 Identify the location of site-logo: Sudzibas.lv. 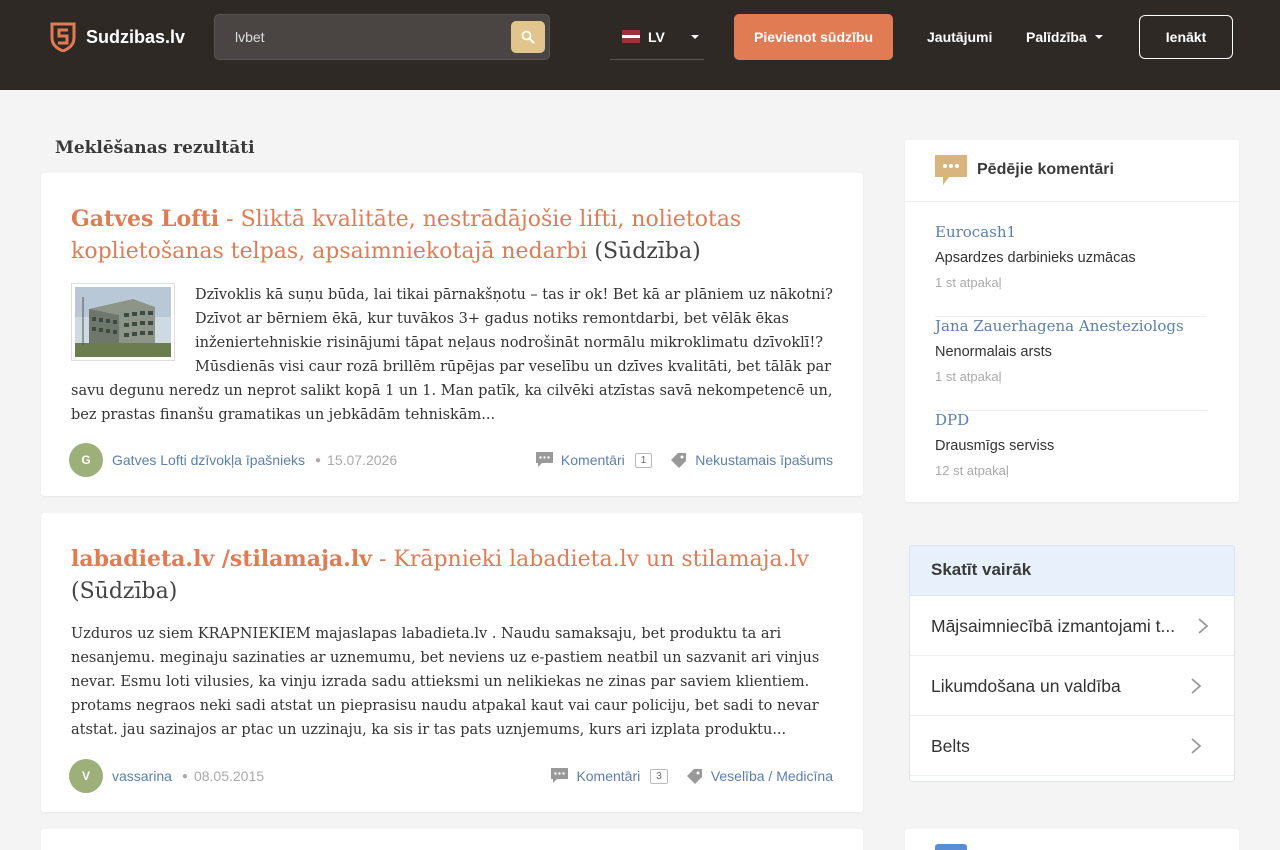
(117, 37).